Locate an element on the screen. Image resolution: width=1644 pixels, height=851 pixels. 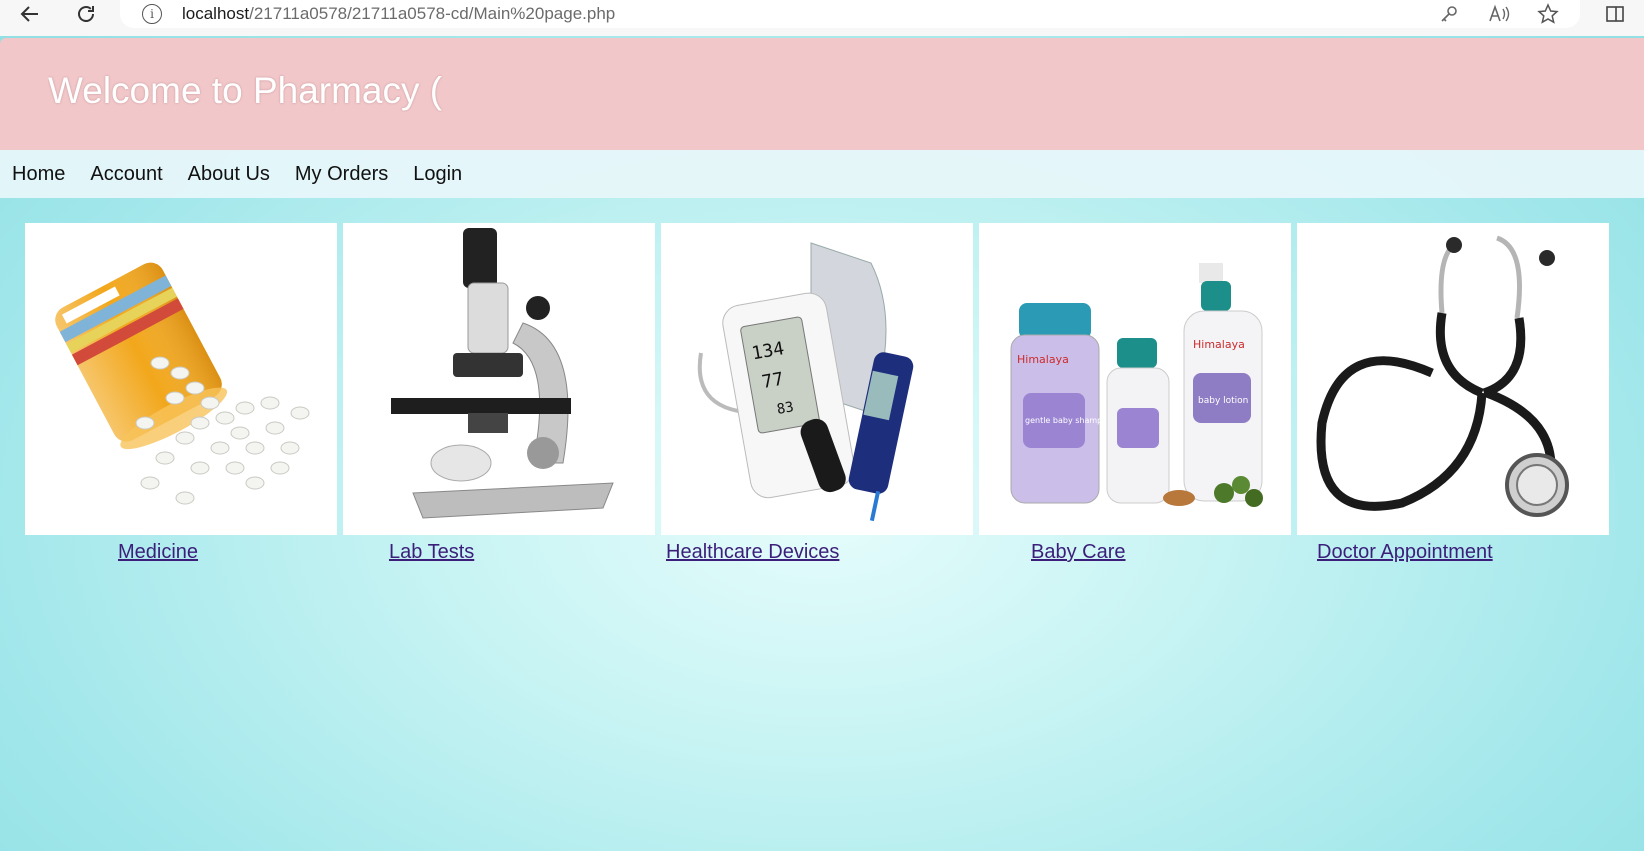
pill-bottle-image is located at coordinates (182, 383).